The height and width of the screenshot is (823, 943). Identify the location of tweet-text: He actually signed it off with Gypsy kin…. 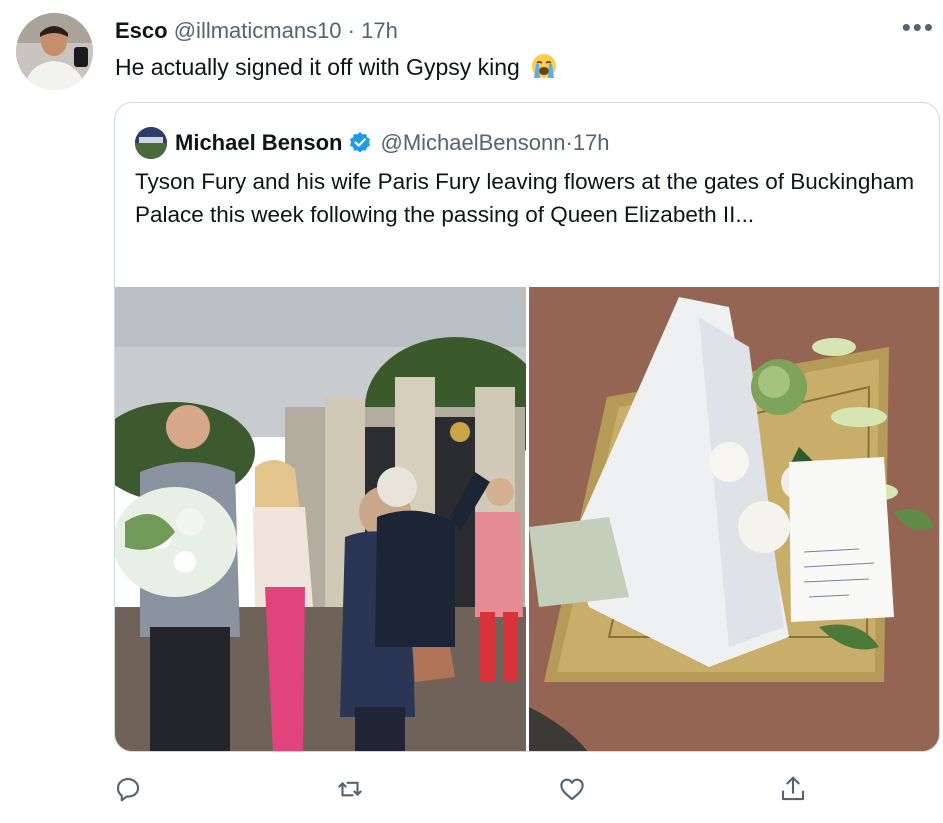
(336, 67).